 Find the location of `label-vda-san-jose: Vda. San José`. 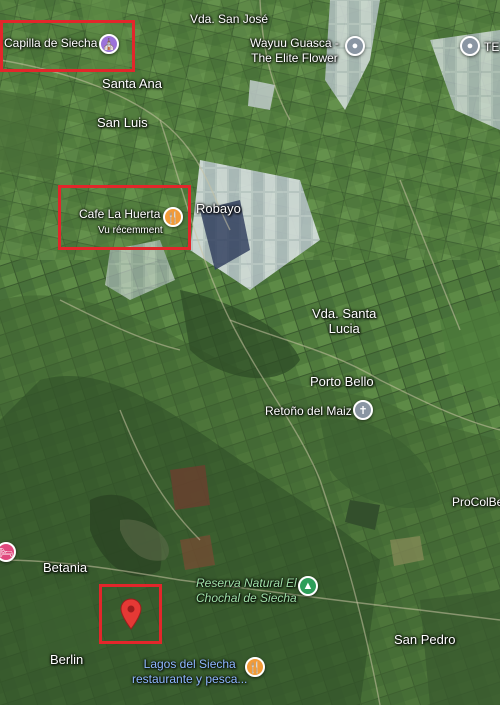

label-vda-san-jose: Vda. San José is located at coordinates (229, 19).